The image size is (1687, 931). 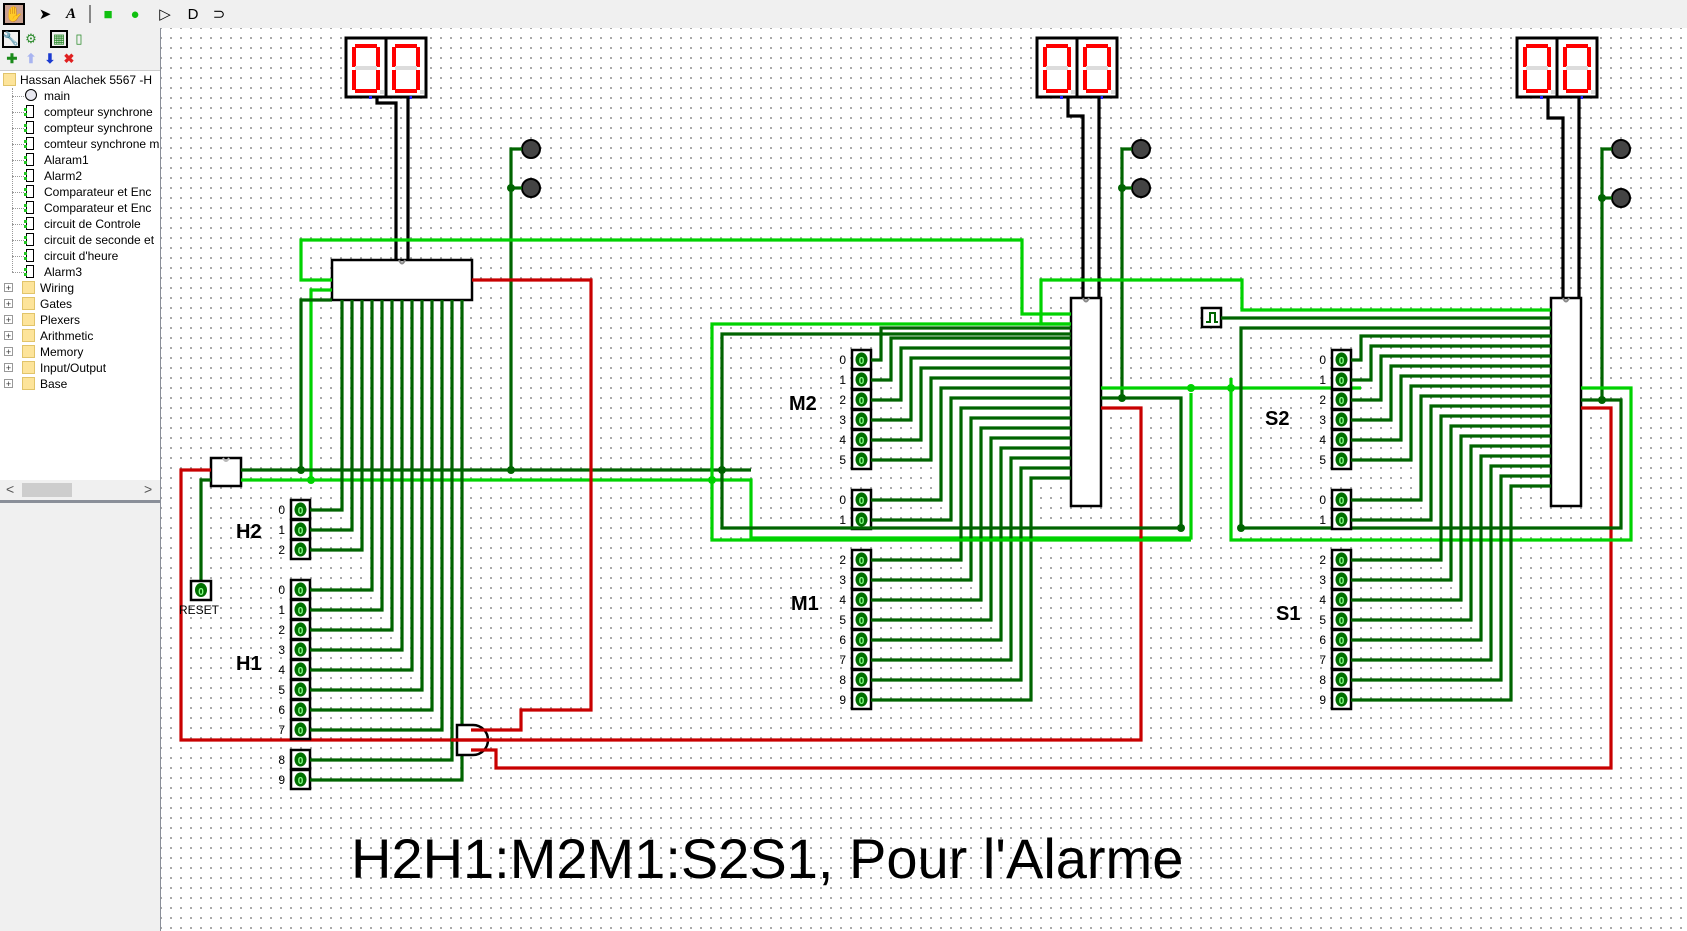 I want to click on clock-wire, so click(x=320, y=383).